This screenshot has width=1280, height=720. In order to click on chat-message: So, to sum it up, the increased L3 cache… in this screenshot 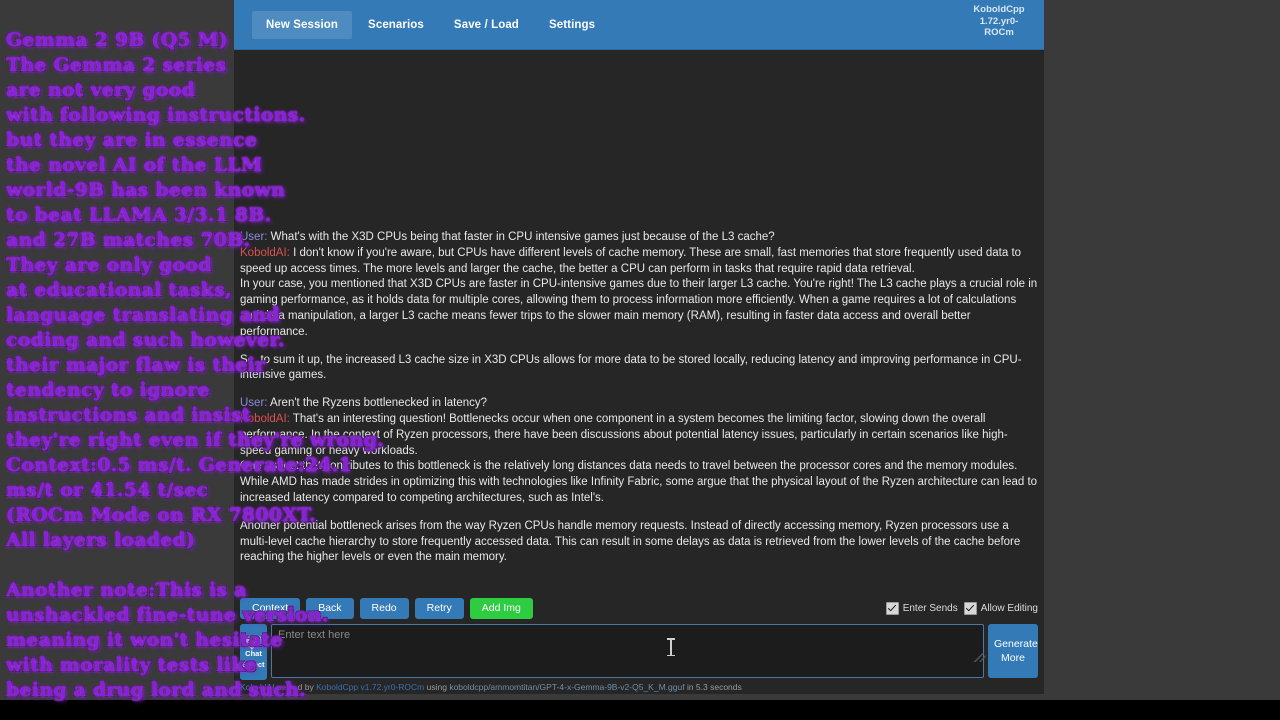, I will do `click(639, 369)`.